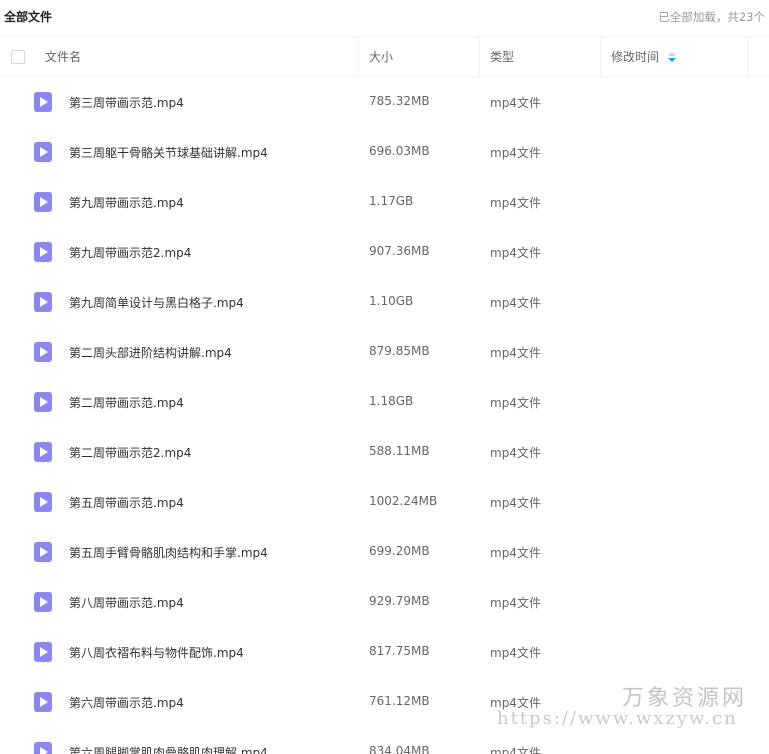 The image size is (769, 754). I want to click on file-row: 第六周腿脚掌肌肉骨骼肌肉理解.mp4 834.04MB mp4文件, so click(384, 740).